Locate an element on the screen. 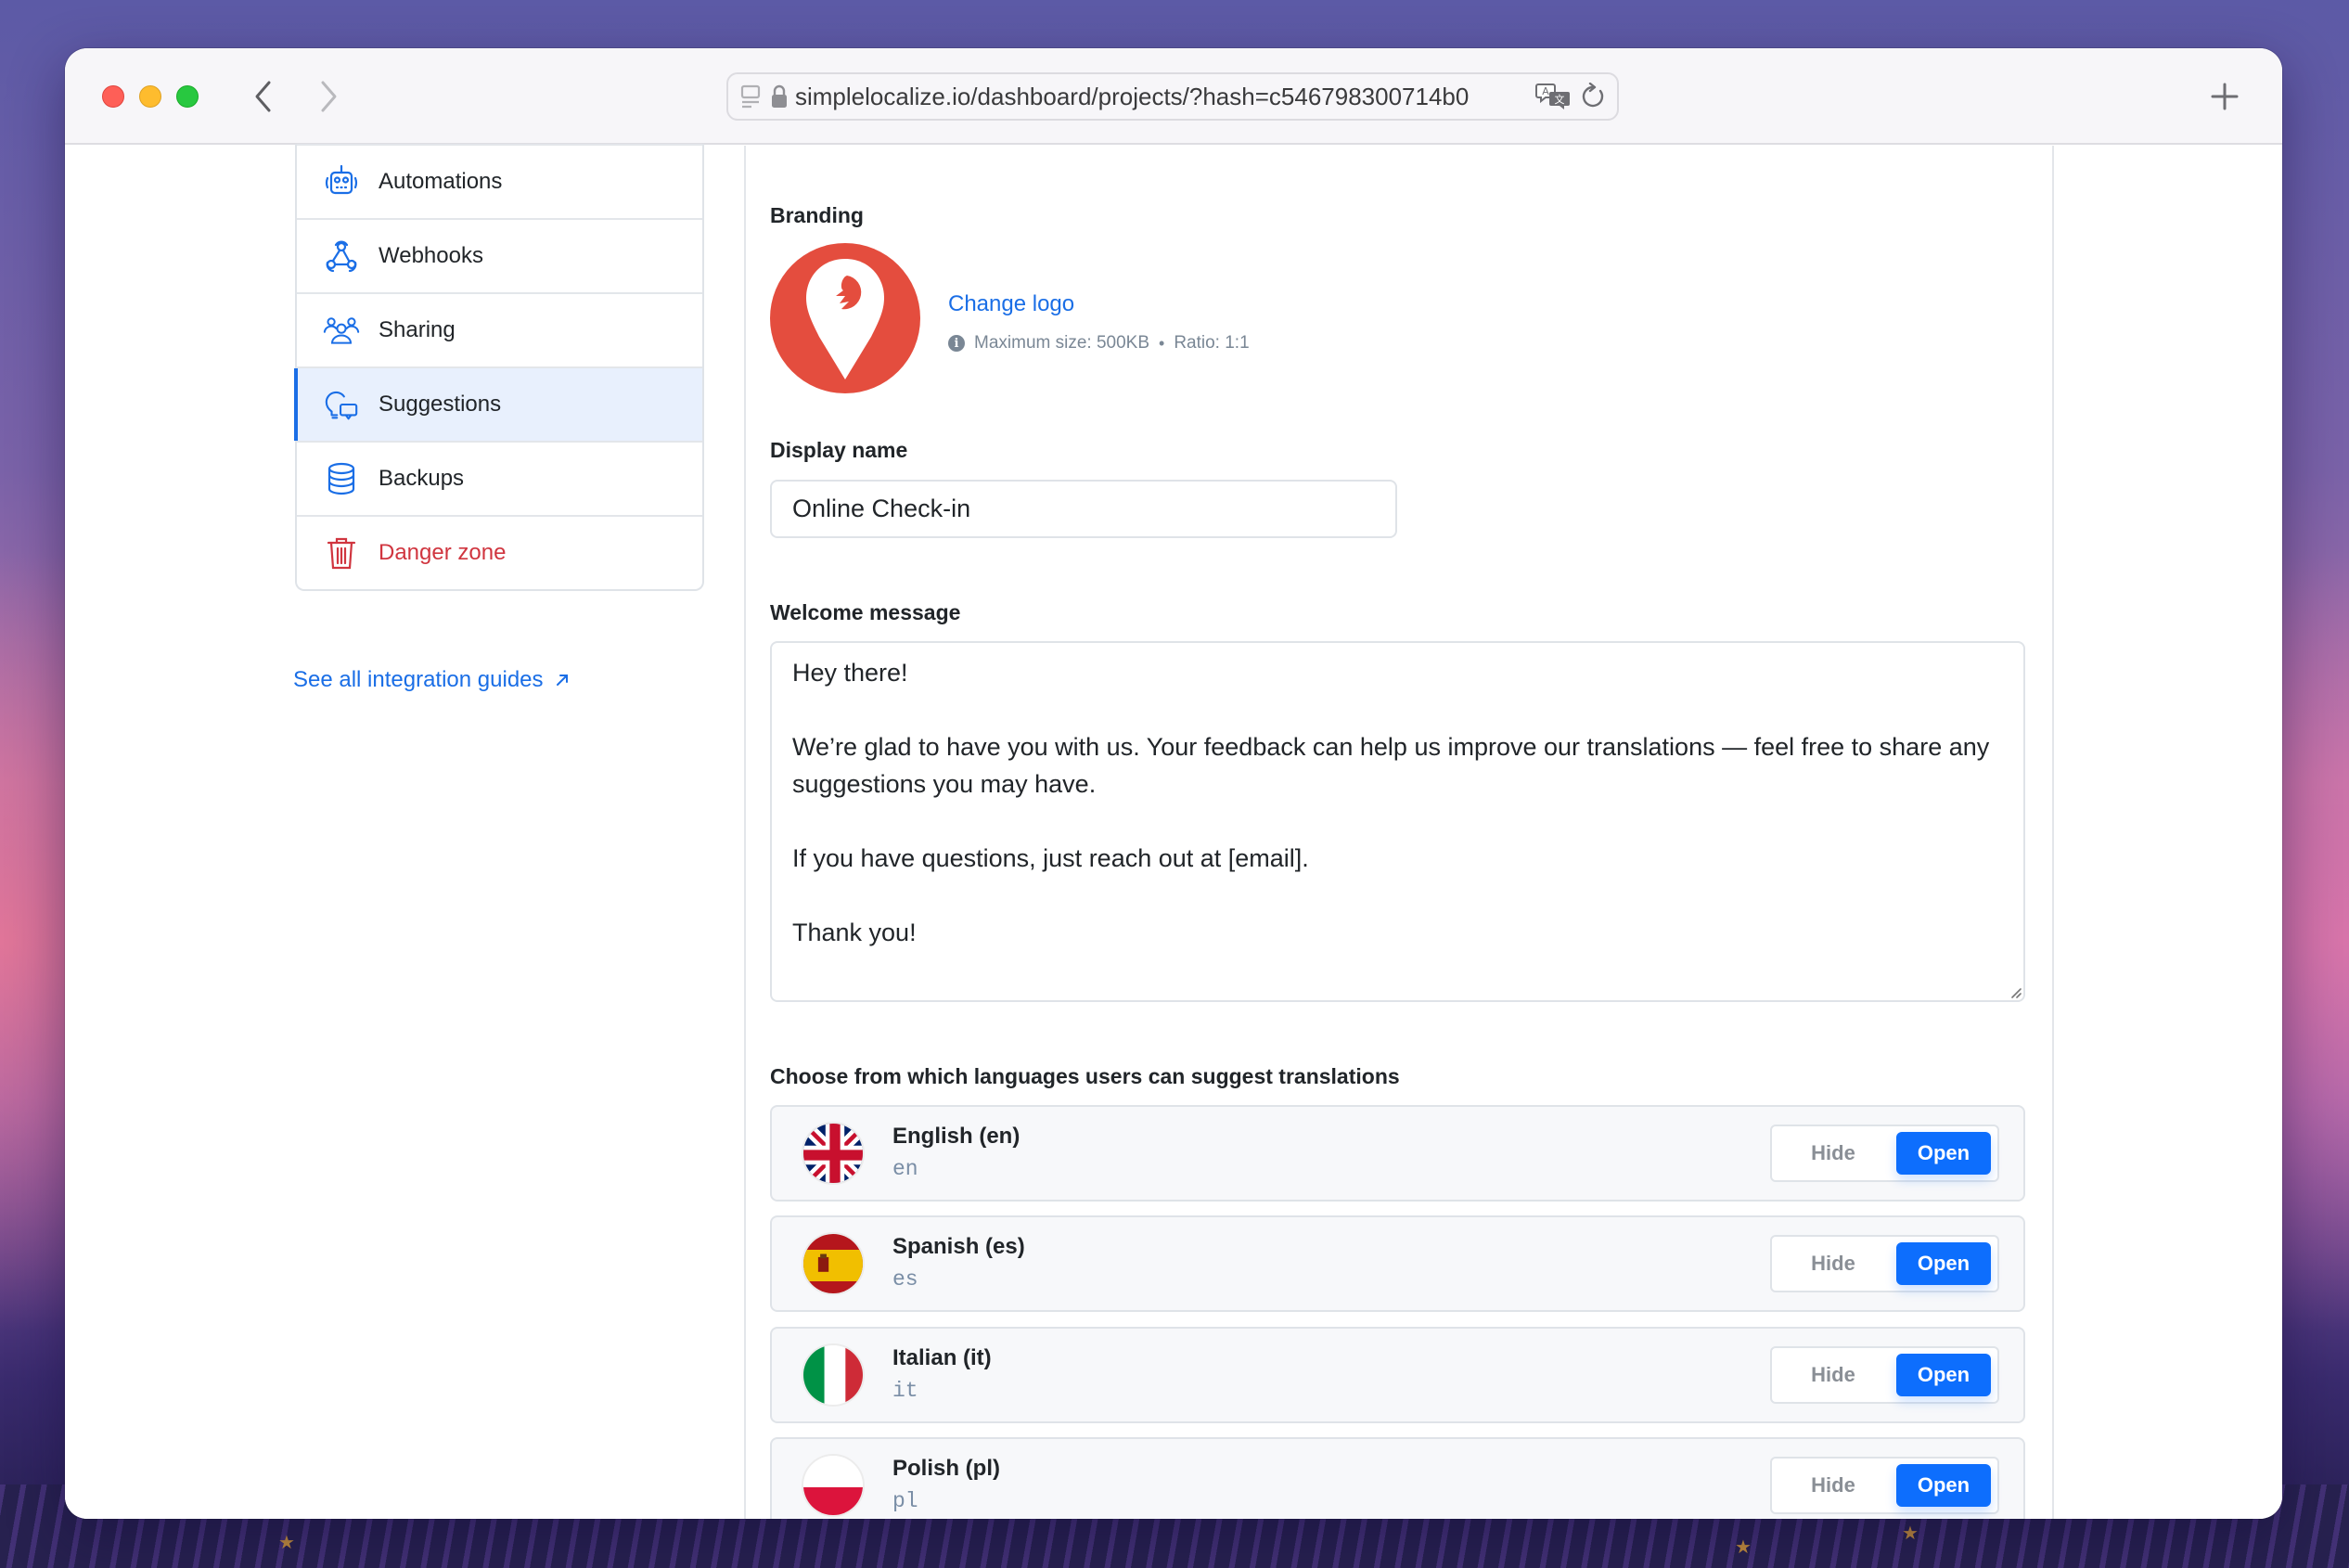  language-row: Spanish (es) es Hide Open is located at coordinates (1397, 1263).